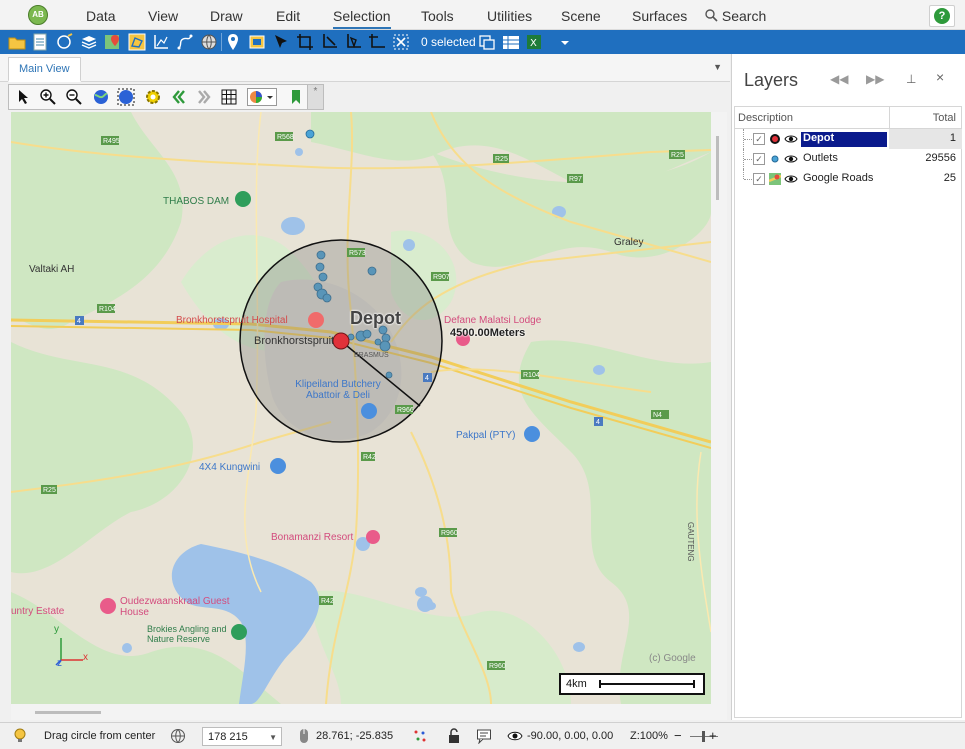  I want to click on map-toolbar-overflow: *, so click(315, 97).